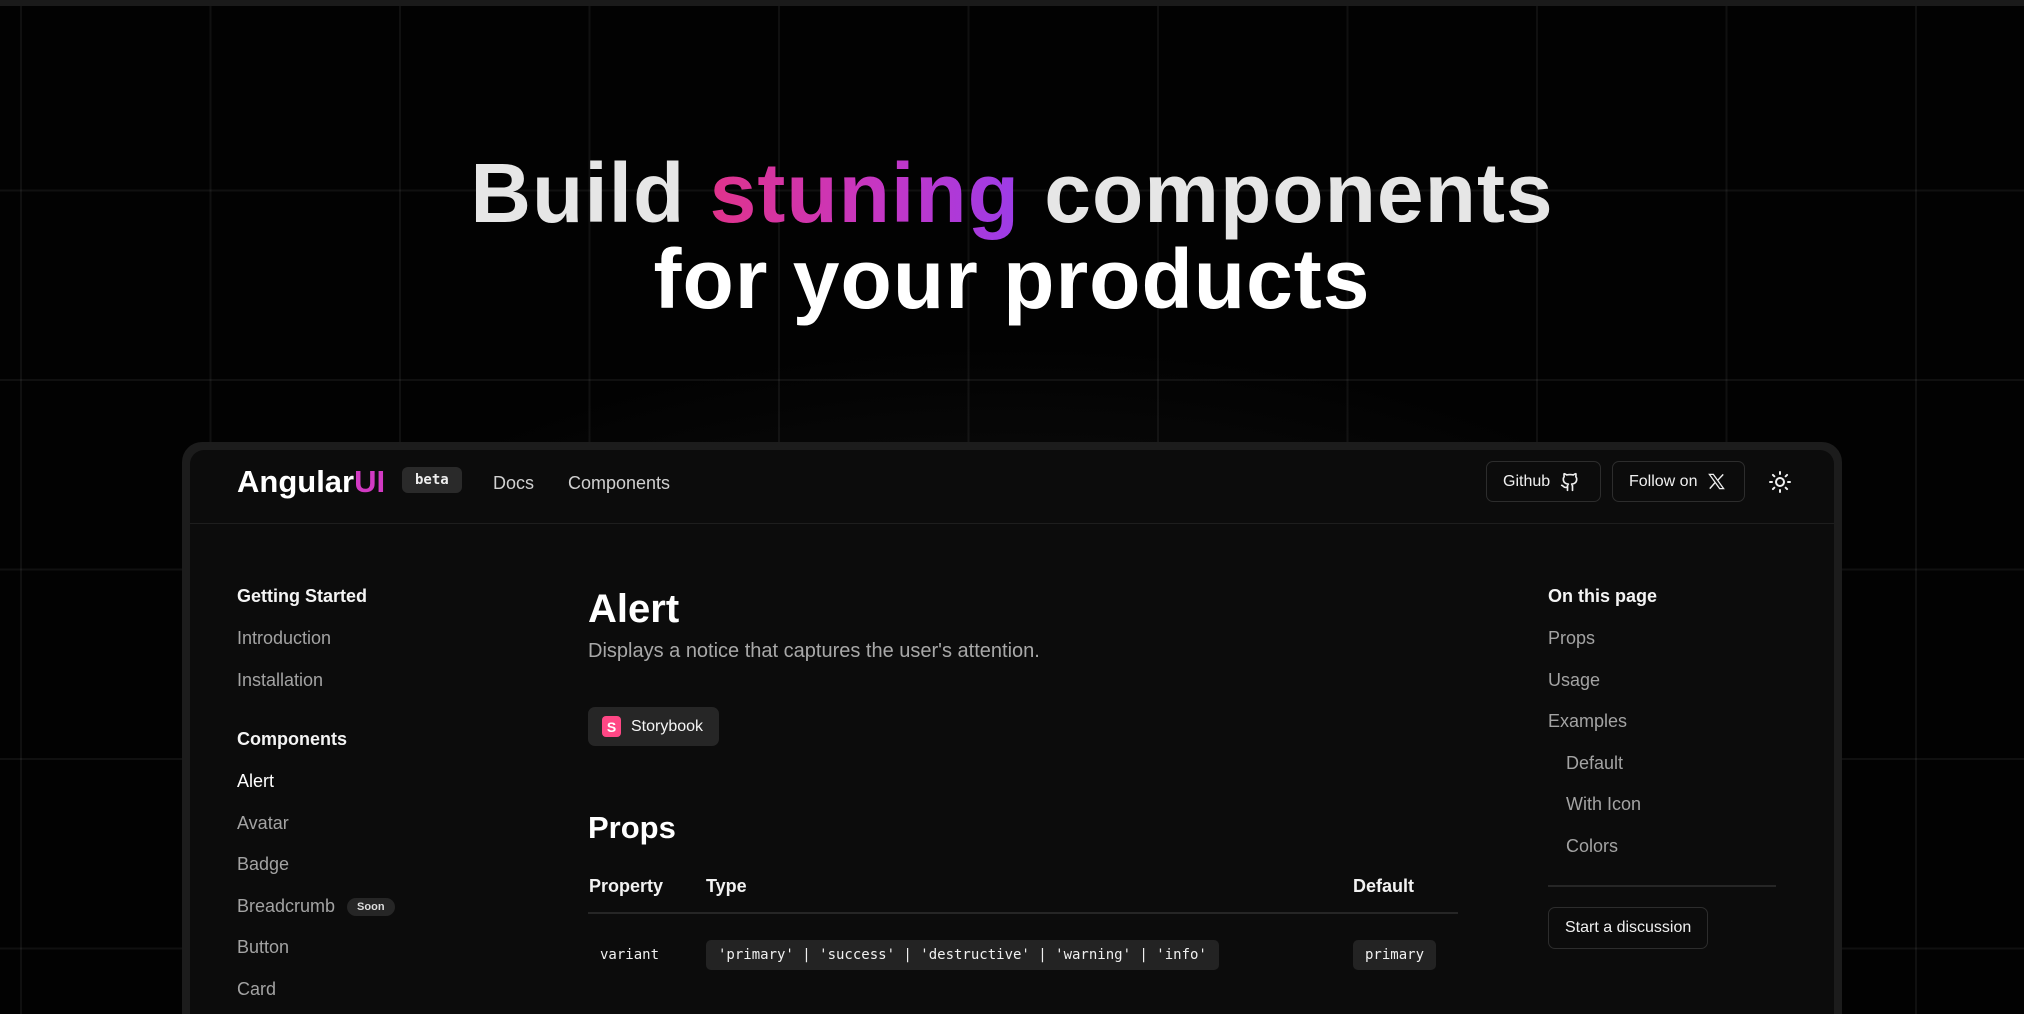 This screenshot has width=2024, height=1014. Describe the element at coordinates (387, 875) in the screenshot. I see `sidebar-item-badge: Badge` at that location.